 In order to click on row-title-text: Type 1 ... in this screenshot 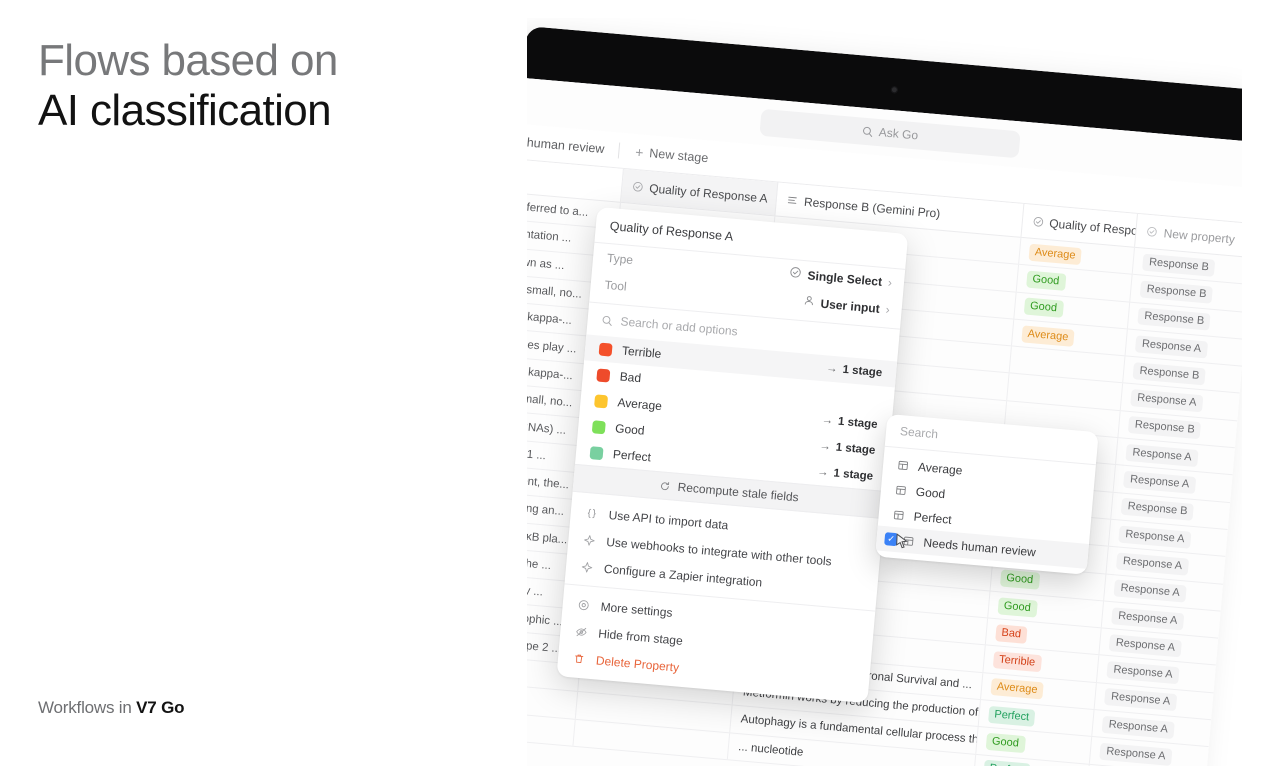, I will do `click(537, 454)`.